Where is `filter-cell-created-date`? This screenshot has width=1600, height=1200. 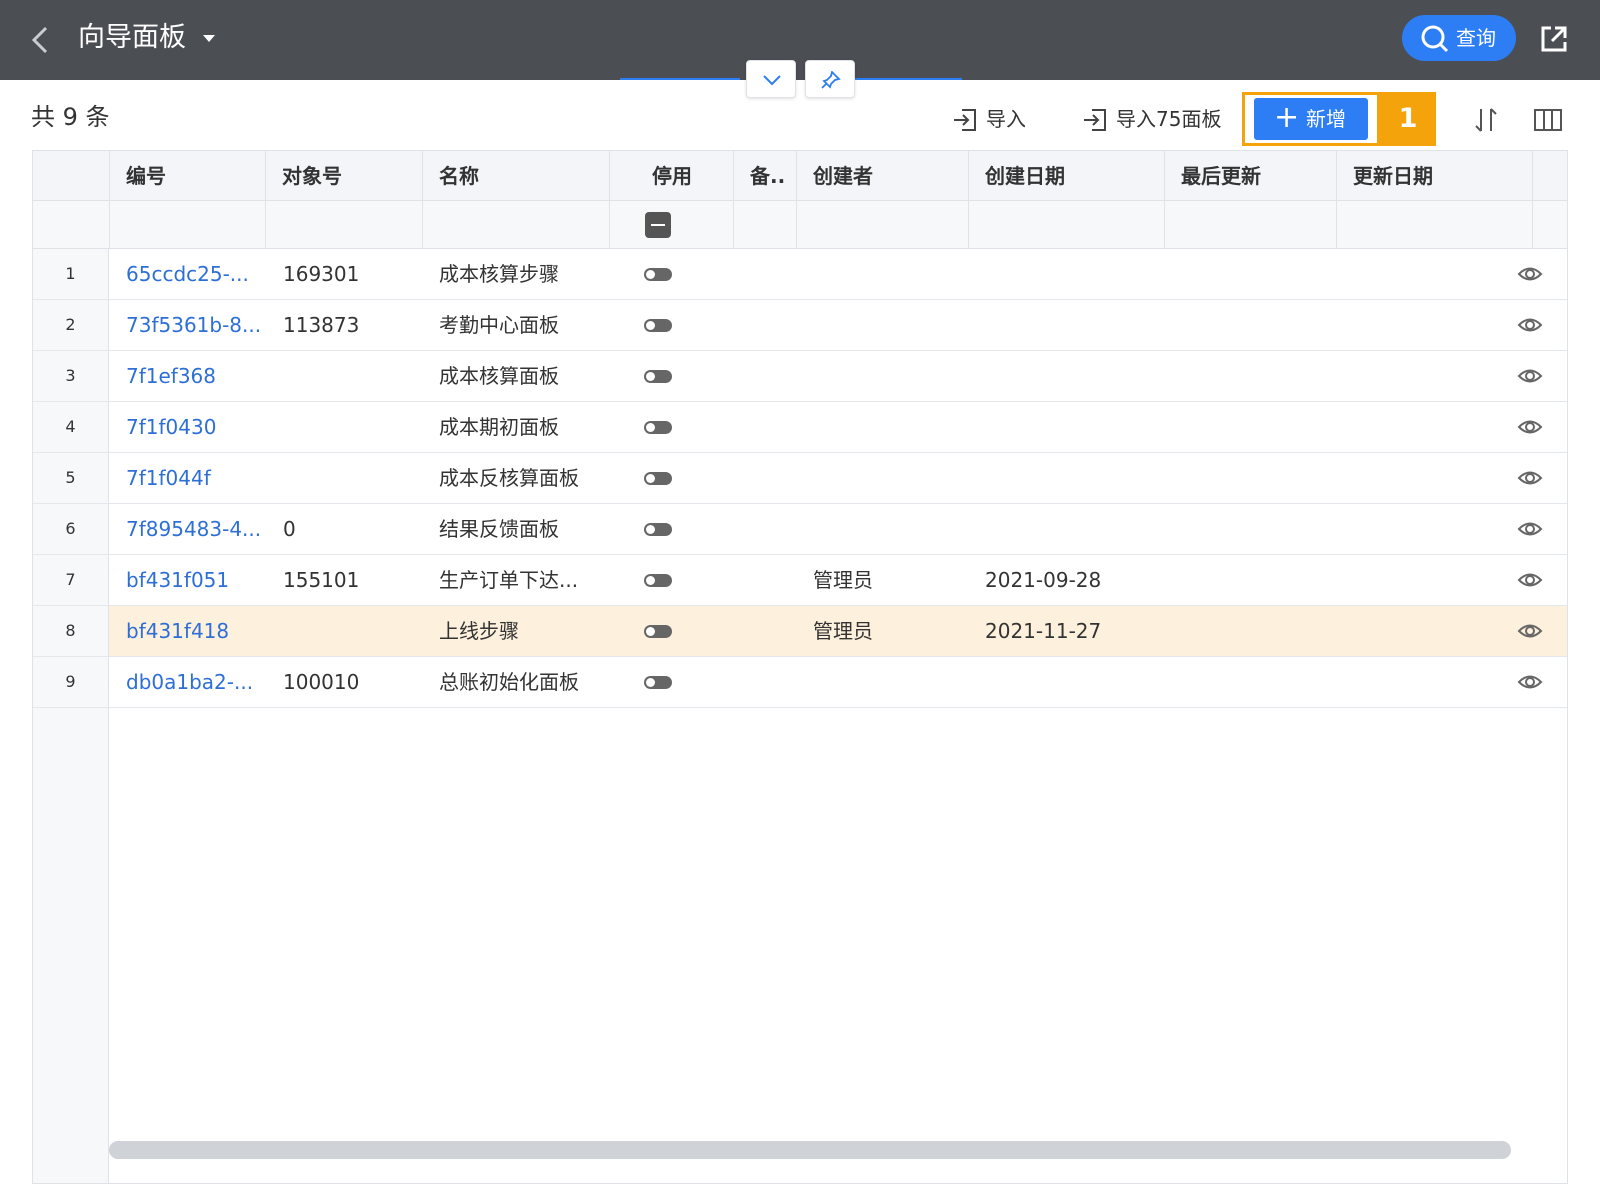 filter-cell-created-date is located at coordinates (1067, 225).